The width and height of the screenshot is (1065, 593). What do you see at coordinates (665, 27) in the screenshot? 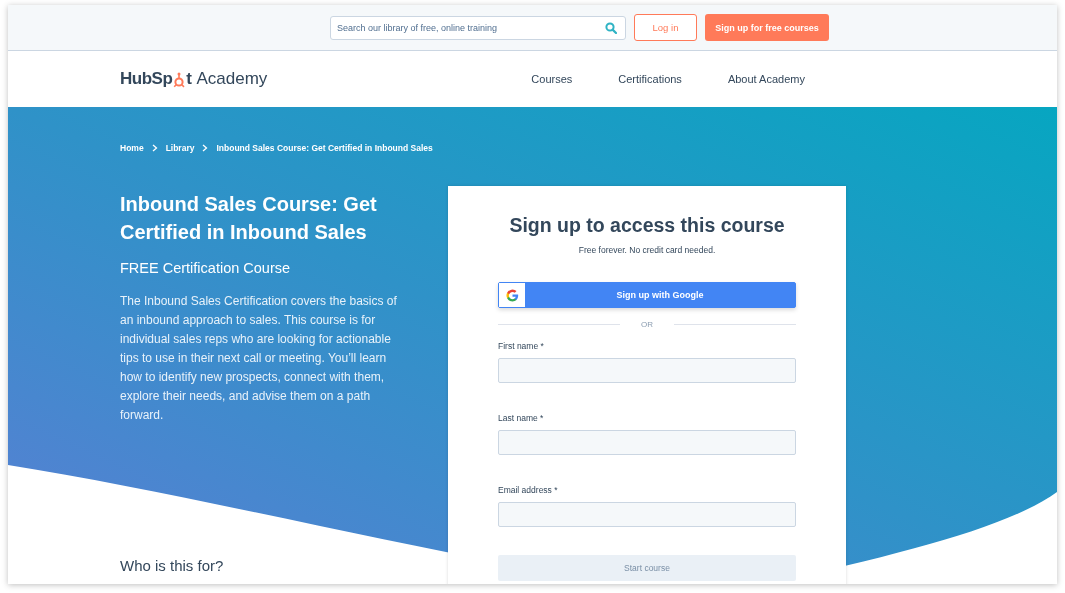
I see `login-button: Log in` at bounding box center [665, 27].